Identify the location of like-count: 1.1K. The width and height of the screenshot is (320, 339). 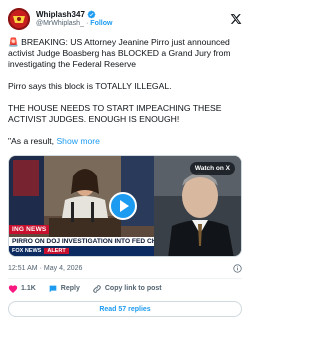
(28, 288).